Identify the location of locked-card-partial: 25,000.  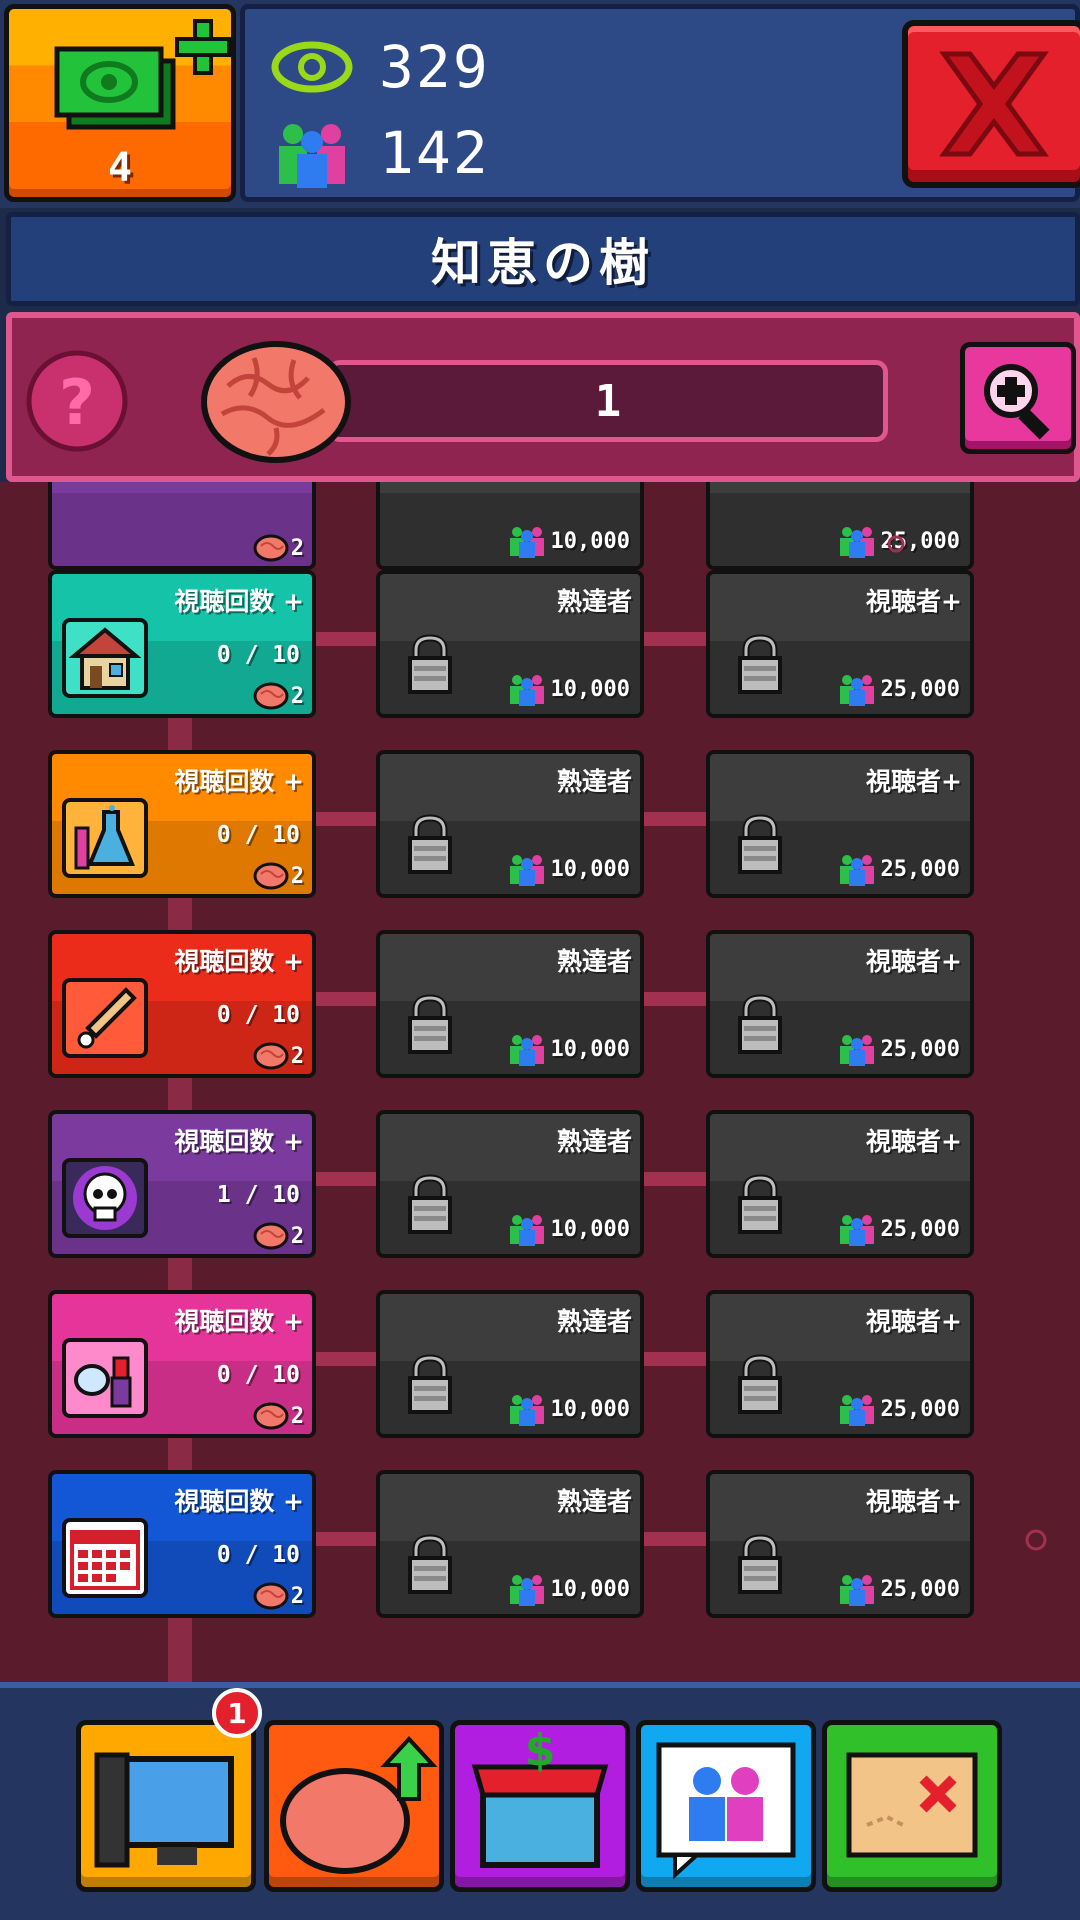
(840, 526).